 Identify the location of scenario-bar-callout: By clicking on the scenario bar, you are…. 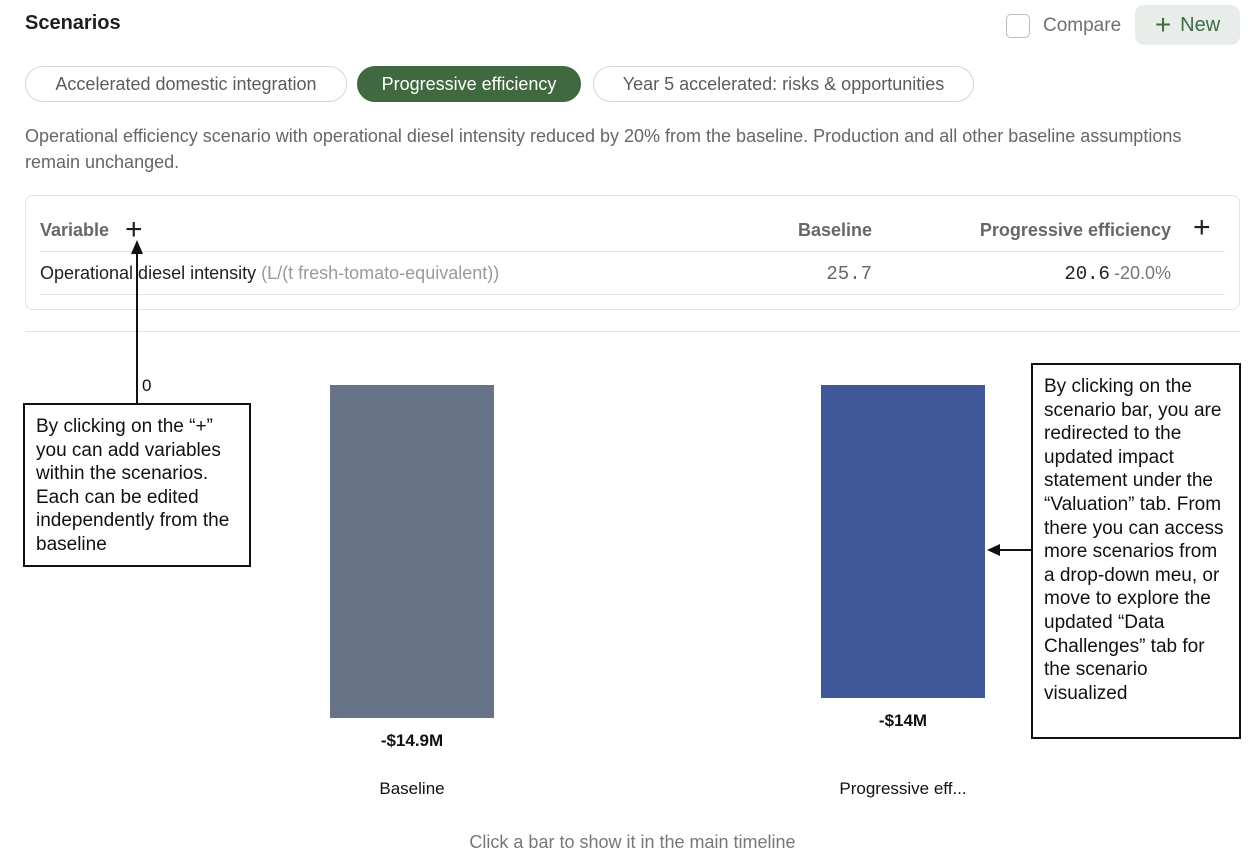
(1136, 551).